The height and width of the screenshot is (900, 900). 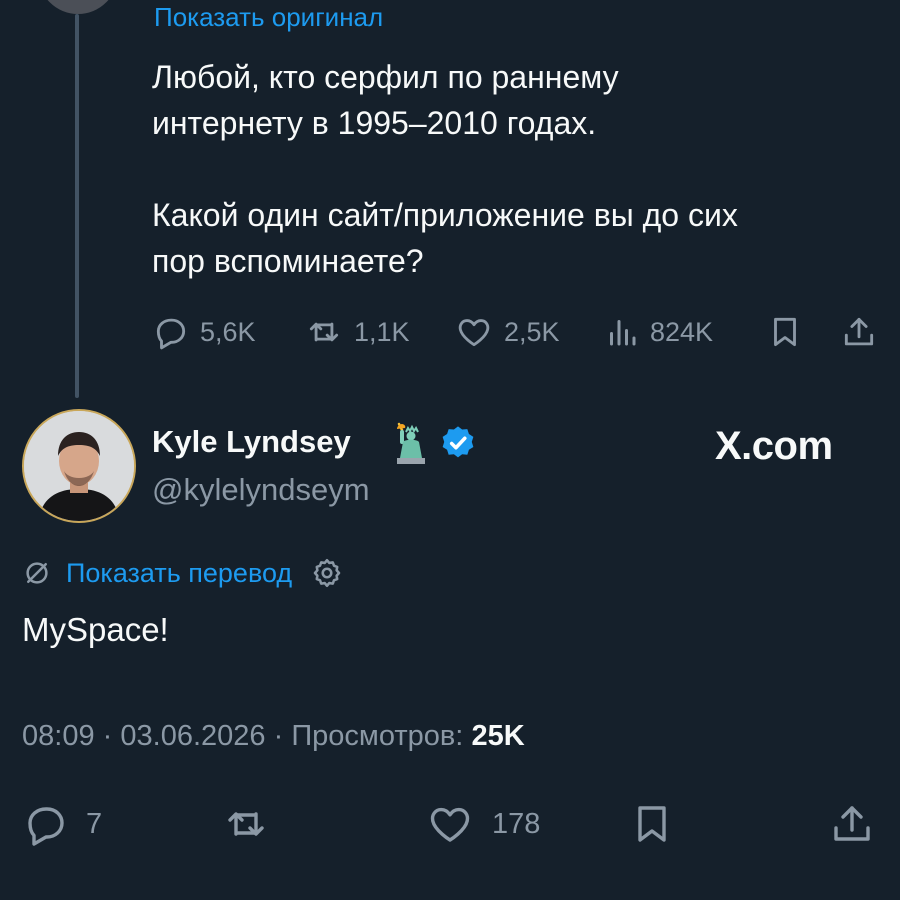 What do you see at coordinates (532, 331) in the screenshot?
I see `like-count: 2,5K` at bounding box center [532, 331].